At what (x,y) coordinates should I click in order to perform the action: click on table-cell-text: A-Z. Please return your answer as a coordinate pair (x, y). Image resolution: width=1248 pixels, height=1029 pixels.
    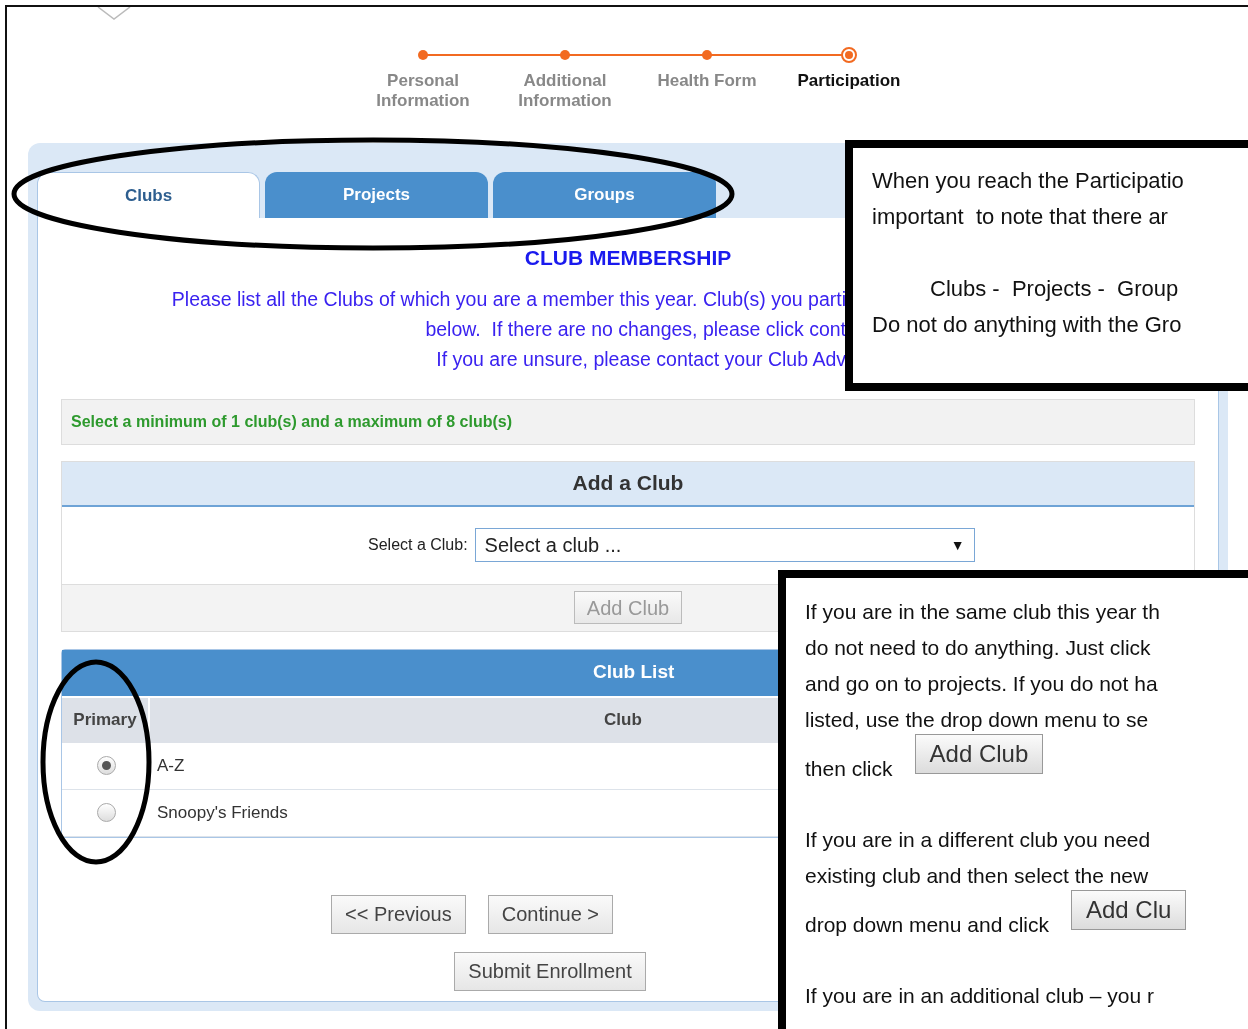
    Looking at the image, I should click on (170, 765).